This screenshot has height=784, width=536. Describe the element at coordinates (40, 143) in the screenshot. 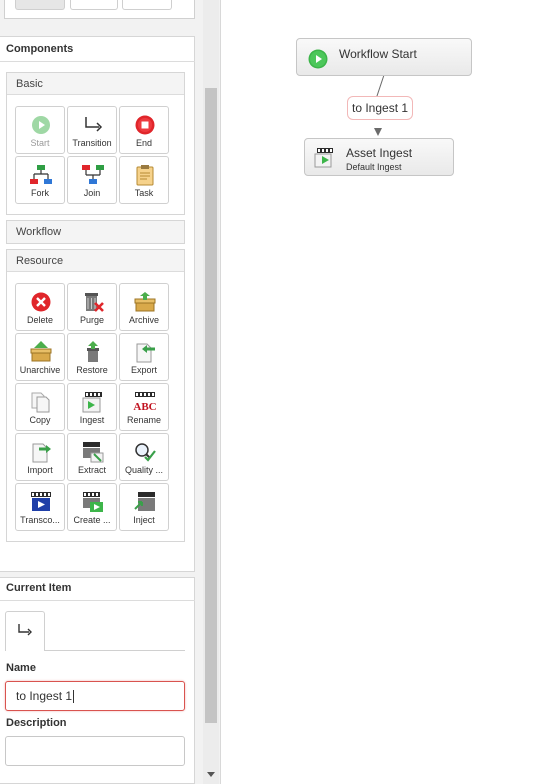

I see `tile-label: Start` at that location.